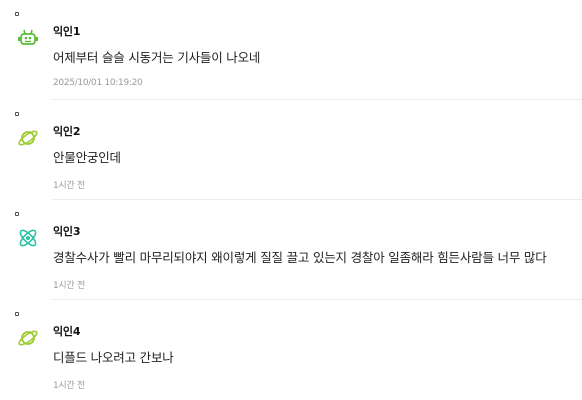 The image size is (582, 400). What do you see at coordinates (87, 157) in the screenshot?
I see `comment-text: 안물안궁인데` at bounding box center [87, 157].